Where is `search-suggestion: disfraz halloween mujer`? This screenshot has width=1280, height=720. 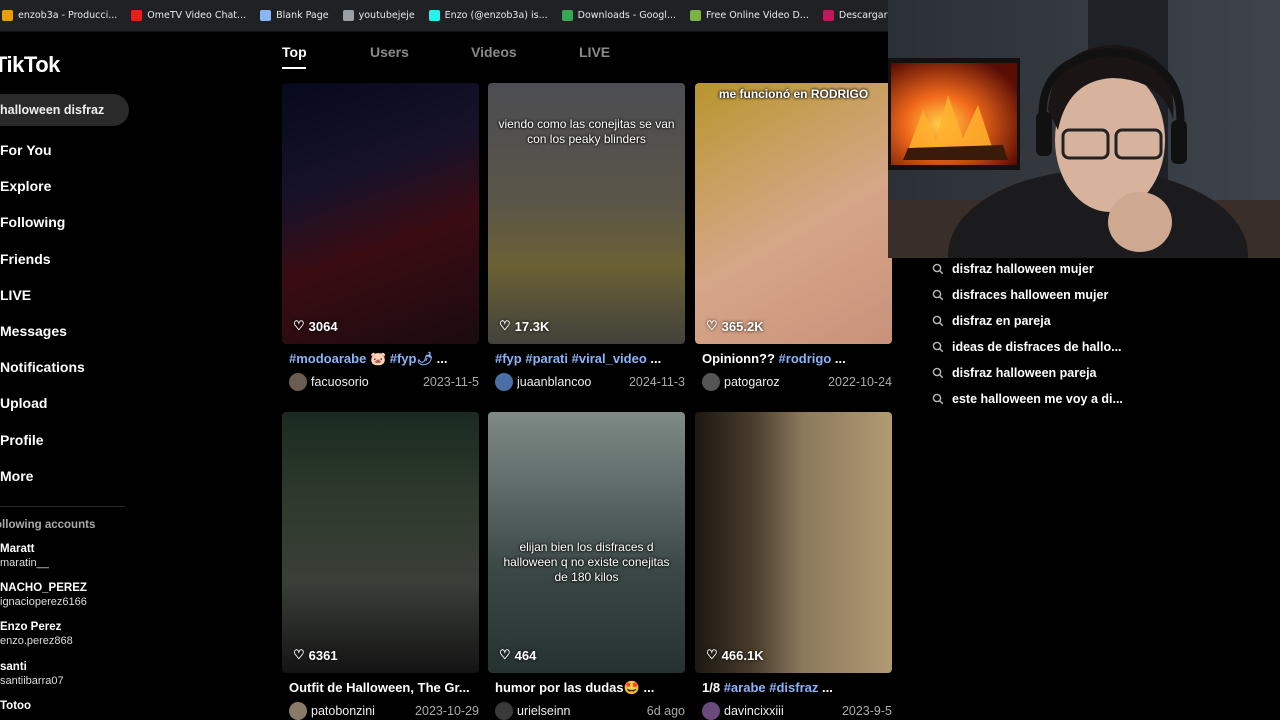 search-suggestion: disfraz halloween mujer is located at coordinates (1027, 269).